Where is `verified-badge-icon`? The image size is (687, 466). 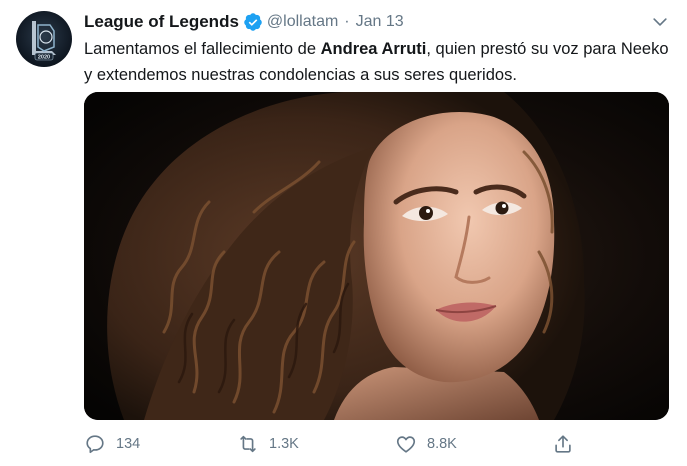 verified-badge-icon is located at coordinates (253, 22).